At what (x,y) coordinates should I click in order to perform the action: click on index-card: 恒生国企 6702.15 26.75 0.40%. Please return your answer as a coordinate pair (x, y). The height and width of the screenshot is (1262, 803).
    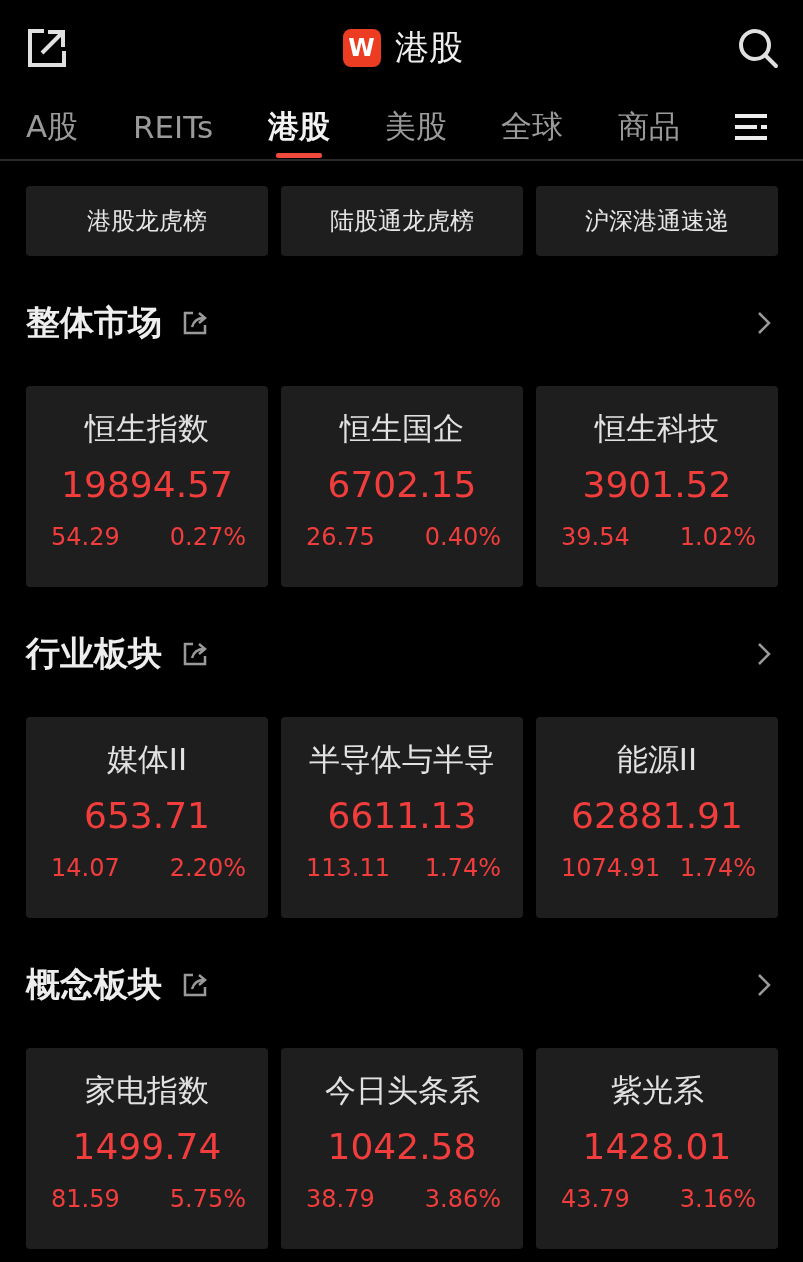
    Looking at the image, I should click on (402, 486).